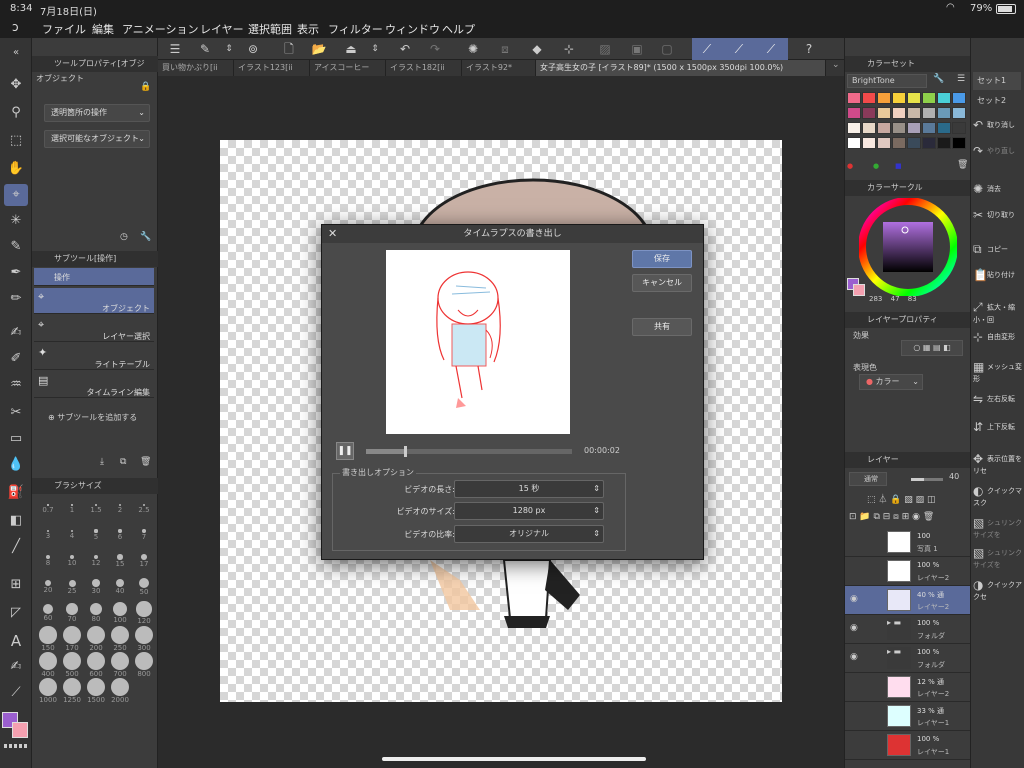 Image resolution: width=1024 pixels, height=768 pixels. I want to click on brush-size-preset: 200, so click(96, 639).